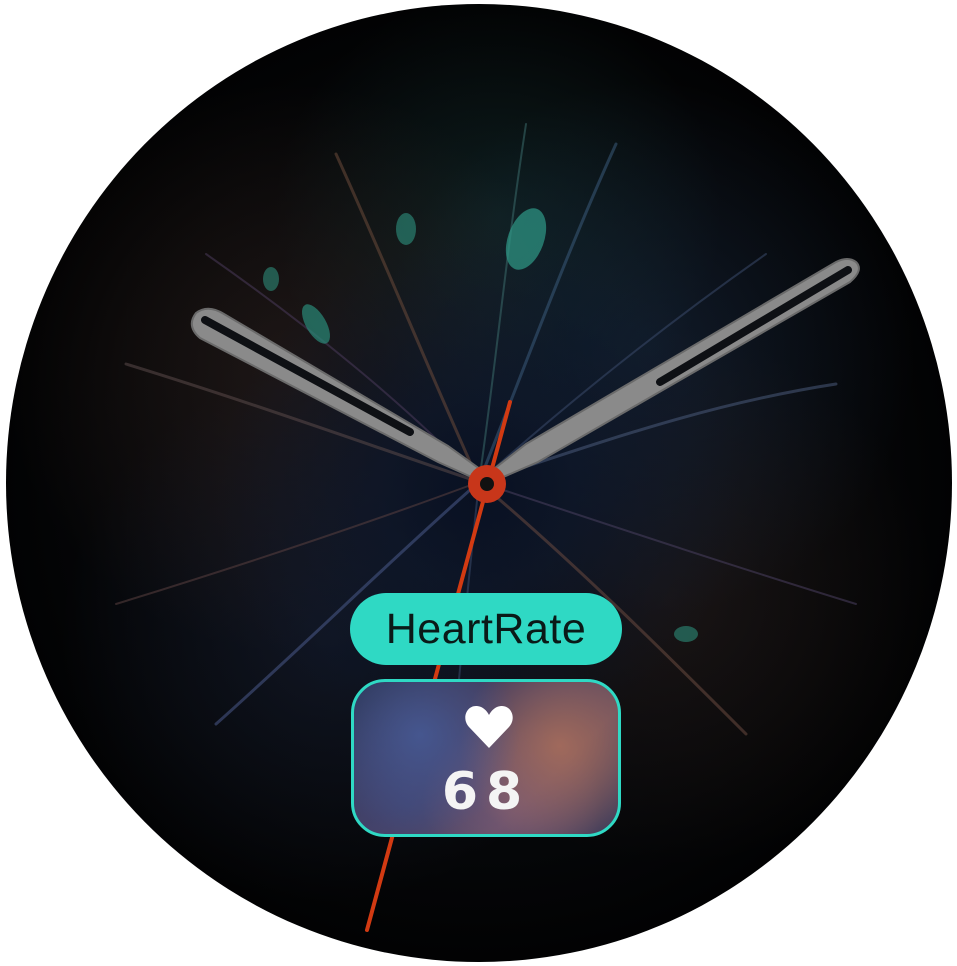  I want to click on heart-icon, so click(489, 726).